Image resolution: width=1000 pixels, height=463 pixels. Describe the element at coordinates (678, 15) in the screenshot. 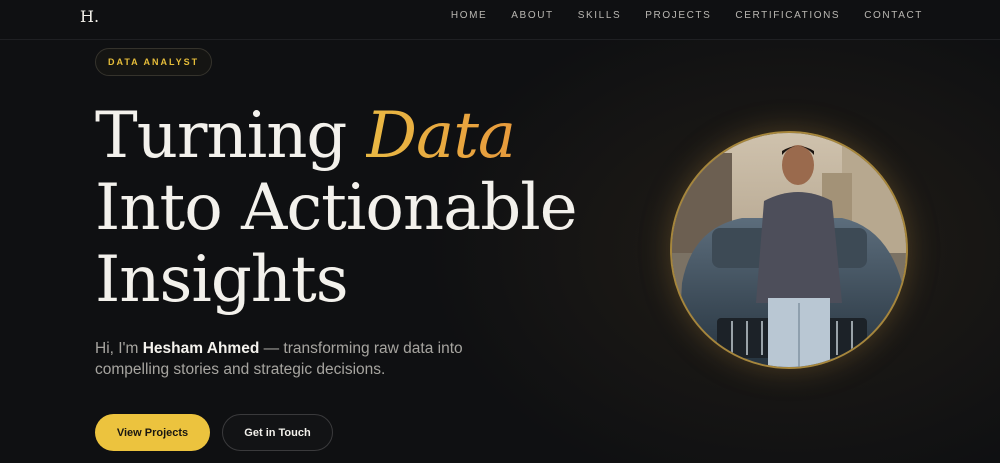

I see `nav-link-projects: PROJECTS` at that location.